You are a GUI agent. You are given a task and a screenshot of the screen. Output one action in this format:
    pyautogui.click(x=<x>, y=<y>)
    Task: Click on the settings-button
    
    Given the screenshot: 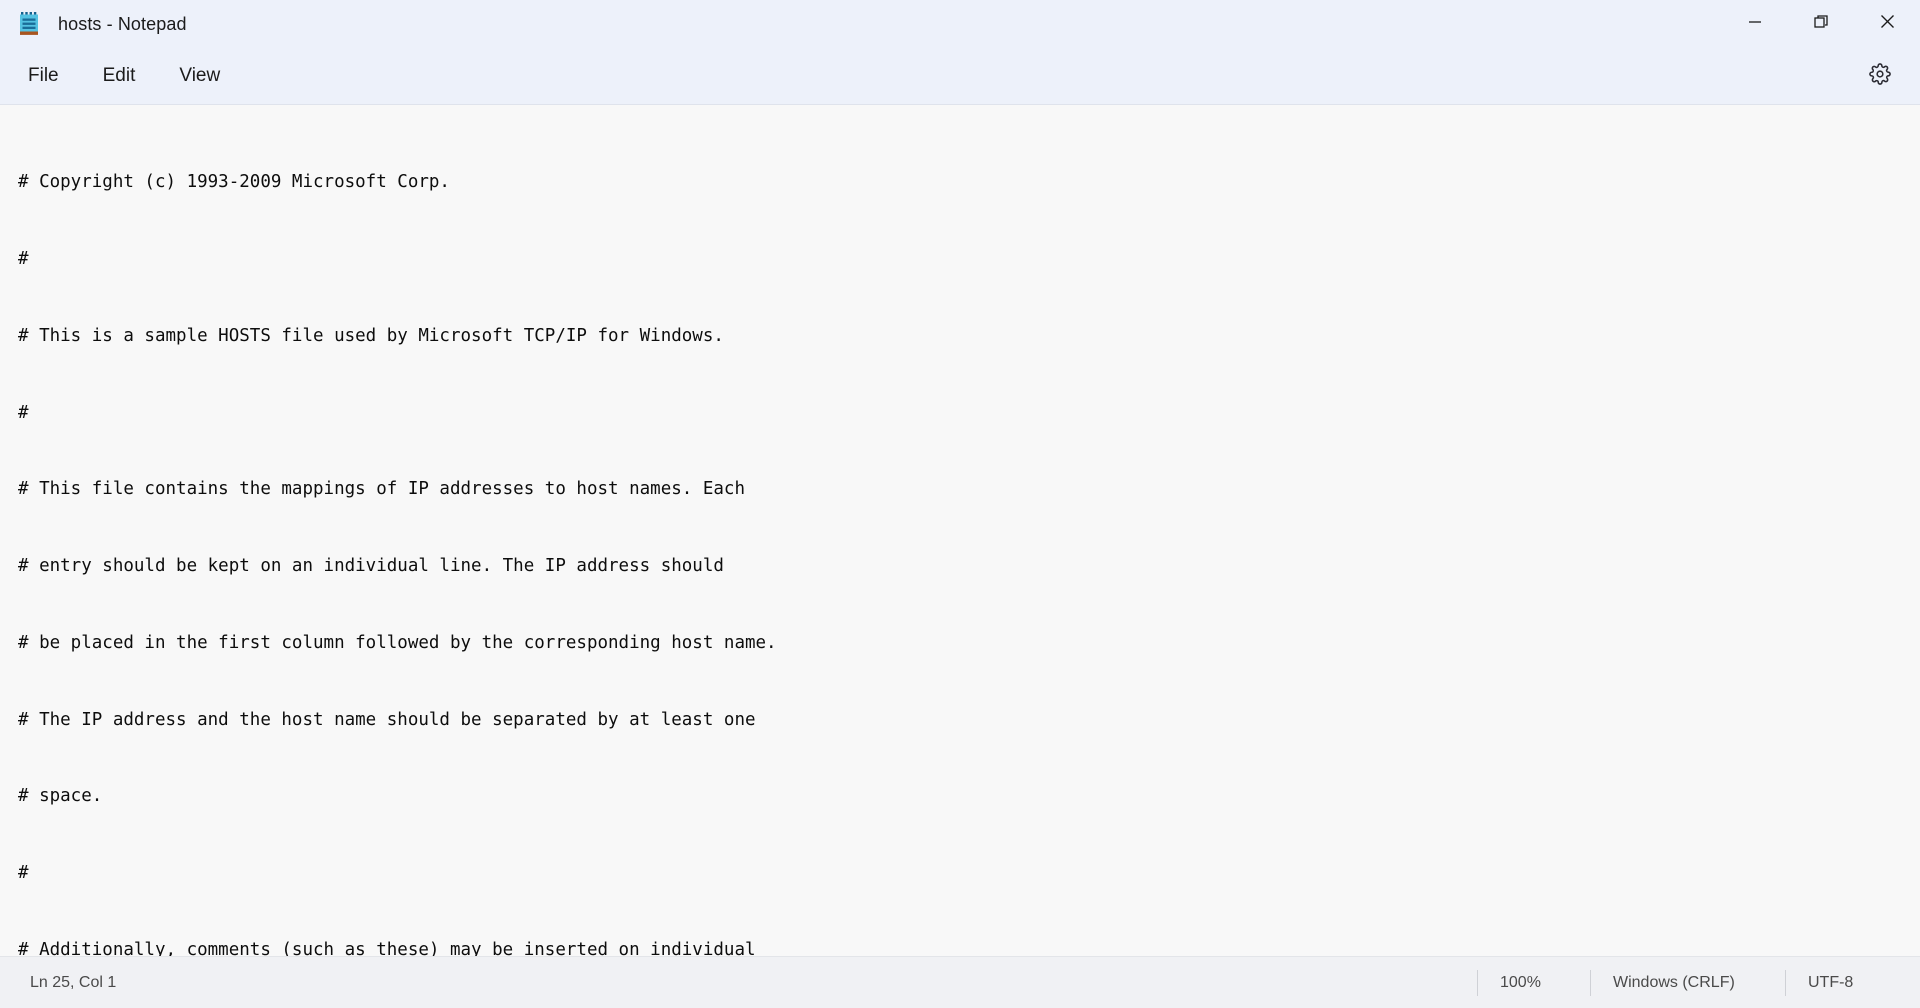 What is the action you would take?
    pyautogui.click(x=1880, y=76)
    